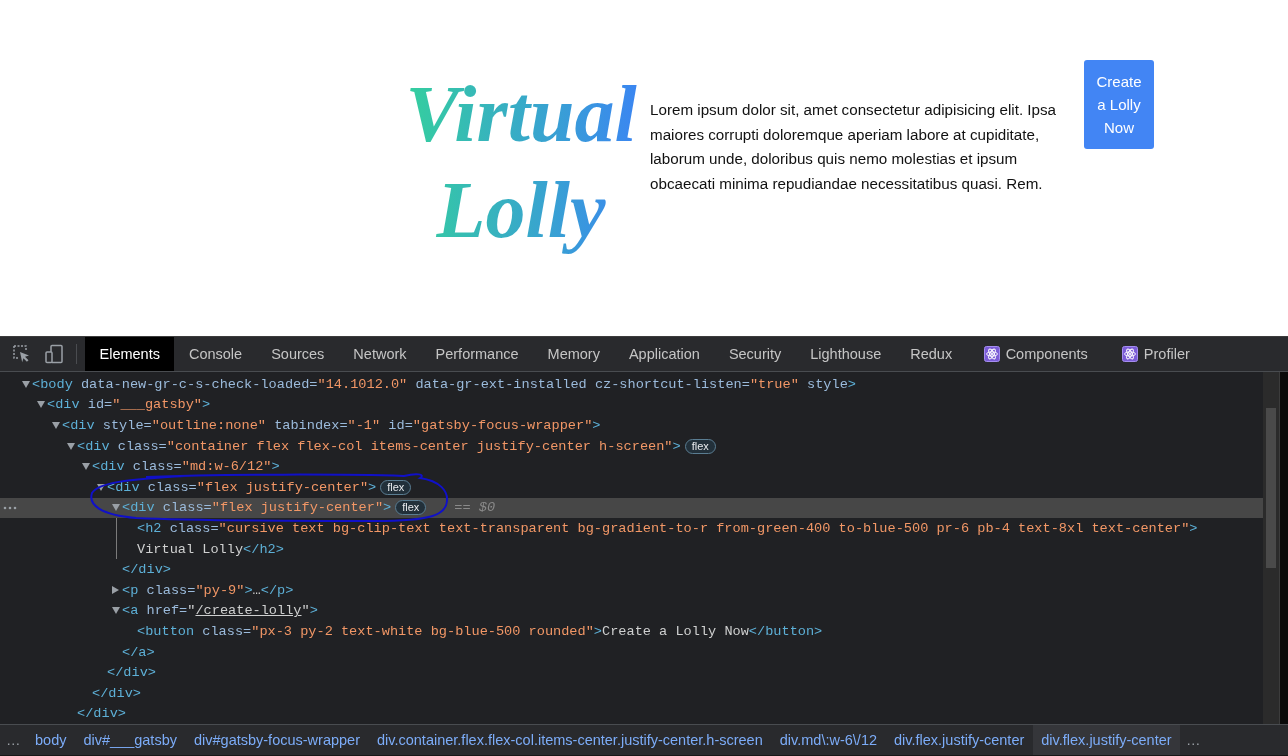 The image size is (1288, 756). What do you see at coordinates (477, 354) in the screenshot?
I see `devtools-tab: Performance` at bounding box center [477, 354].